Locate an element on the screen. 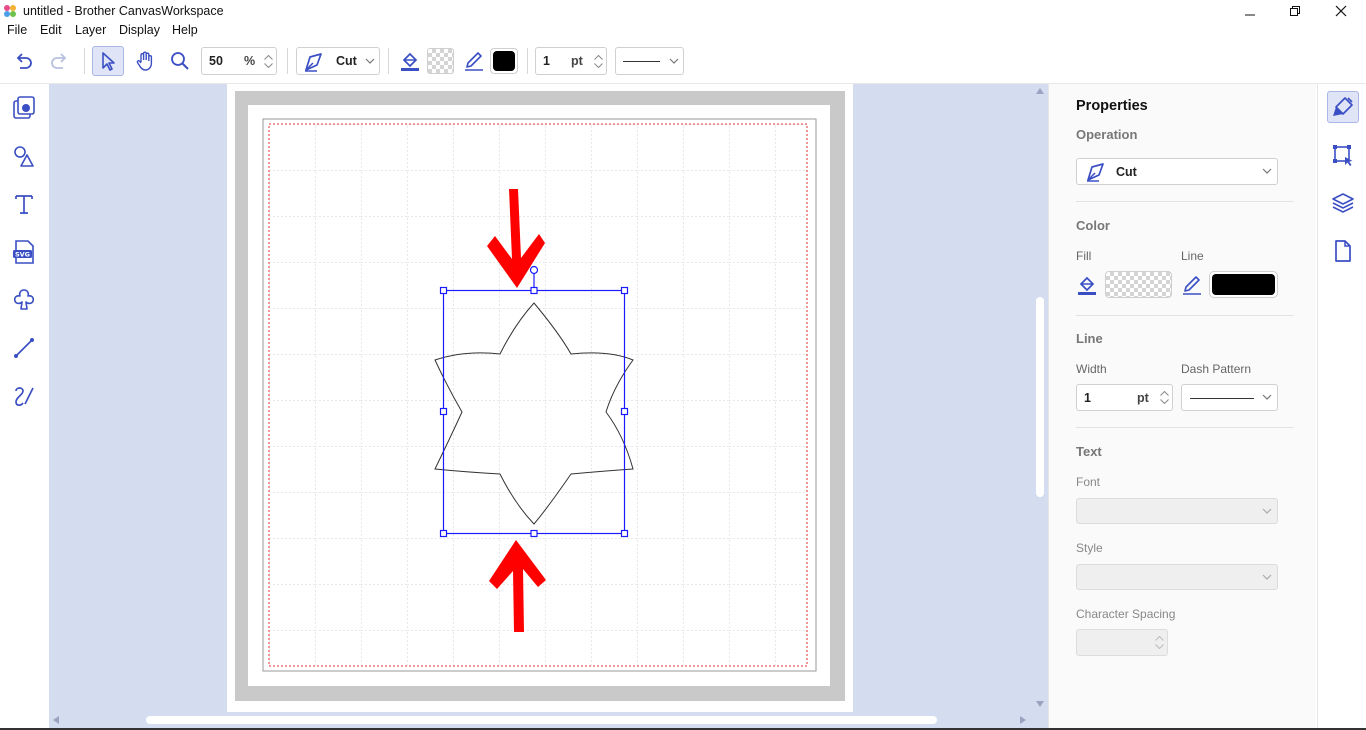  undo-button is located at coordinates (24, 61).